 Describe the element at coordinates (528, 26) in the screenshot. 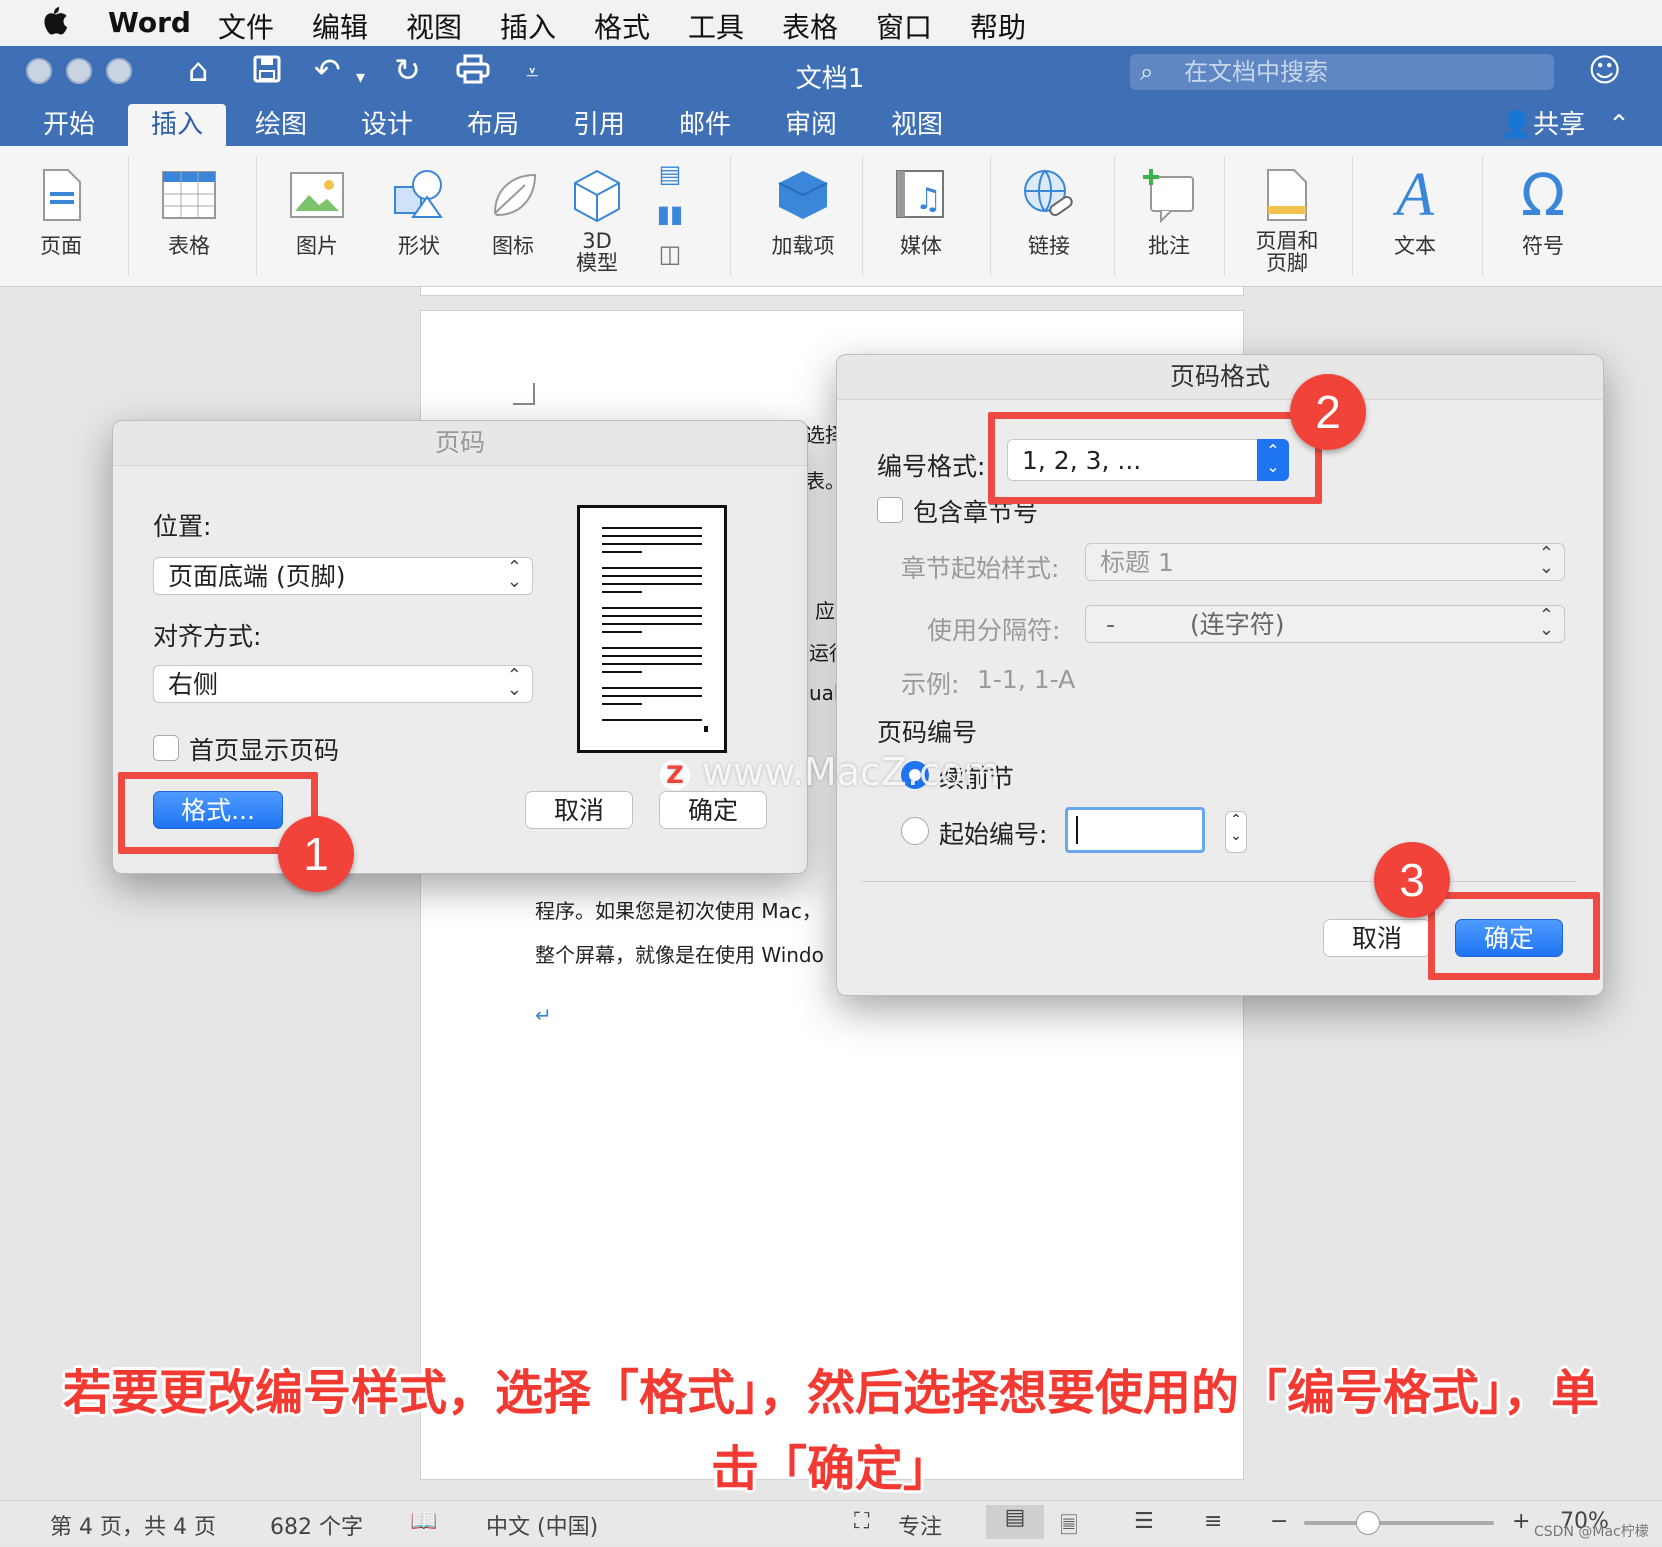

I see `menu-insert: 插入` at that location.